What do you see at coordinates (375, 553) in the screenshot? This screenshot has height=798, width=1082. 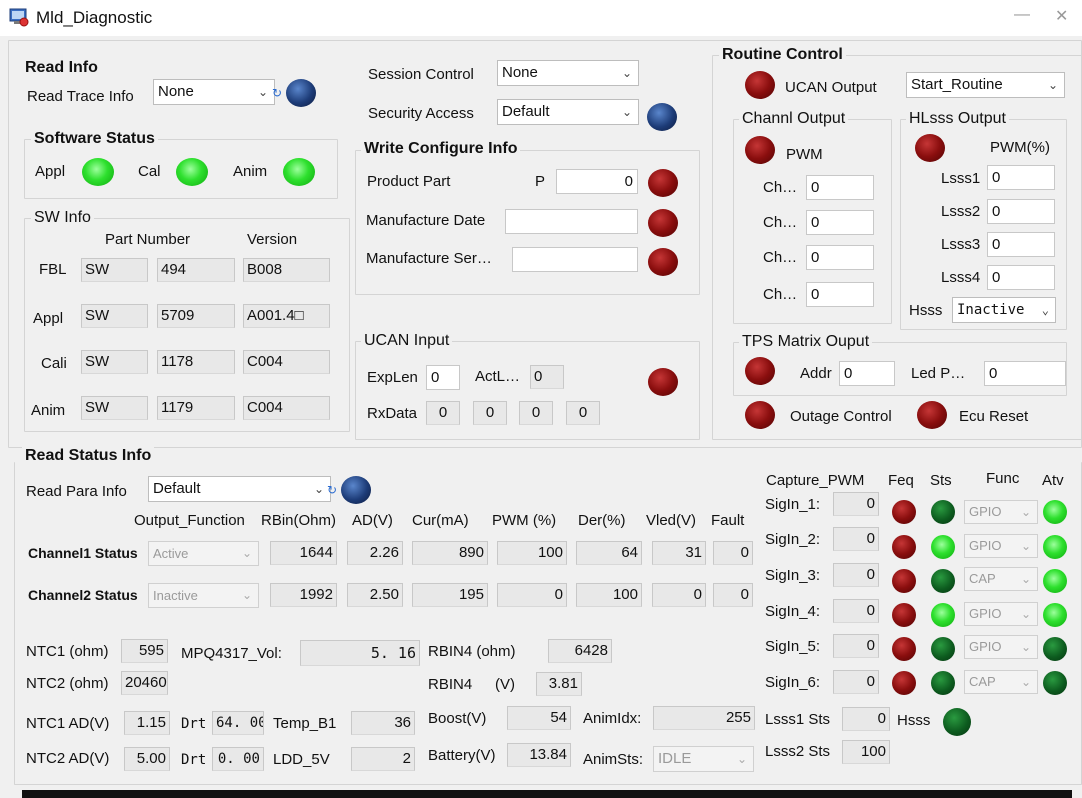 I see `channel1-ad: 2.26` at bounding box center [375, 553].